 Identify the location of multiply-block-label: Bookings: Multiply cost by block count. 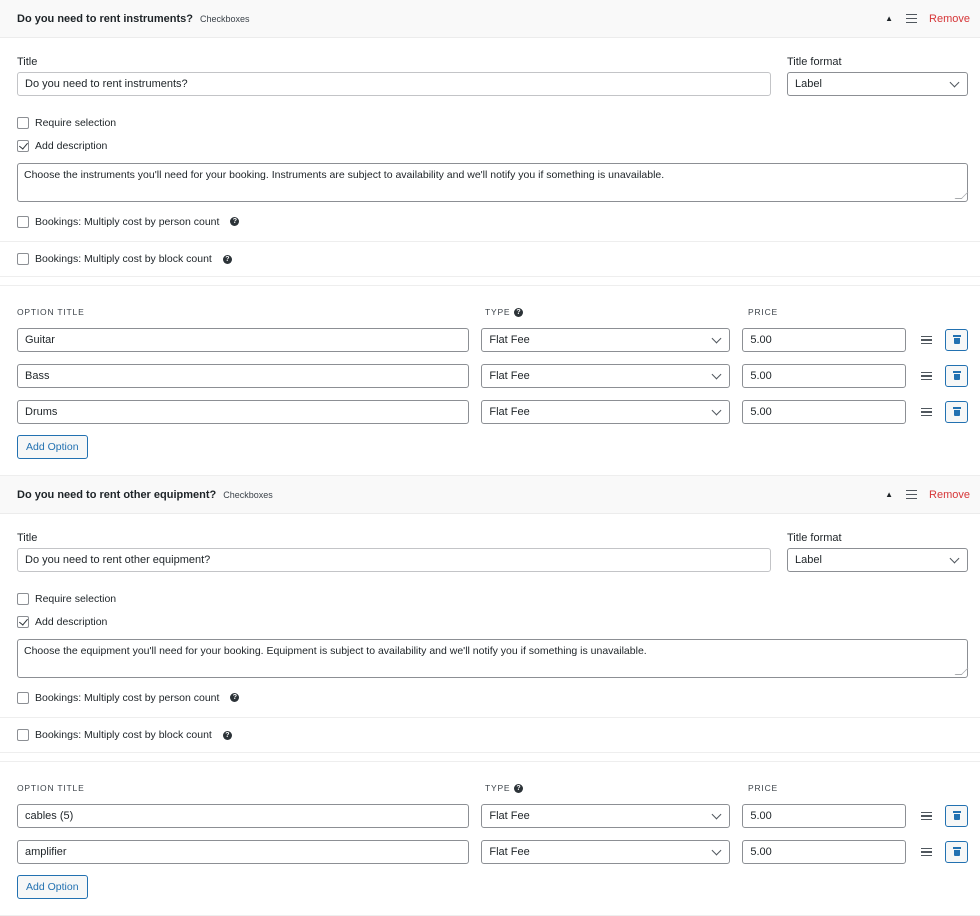
(123, 735).